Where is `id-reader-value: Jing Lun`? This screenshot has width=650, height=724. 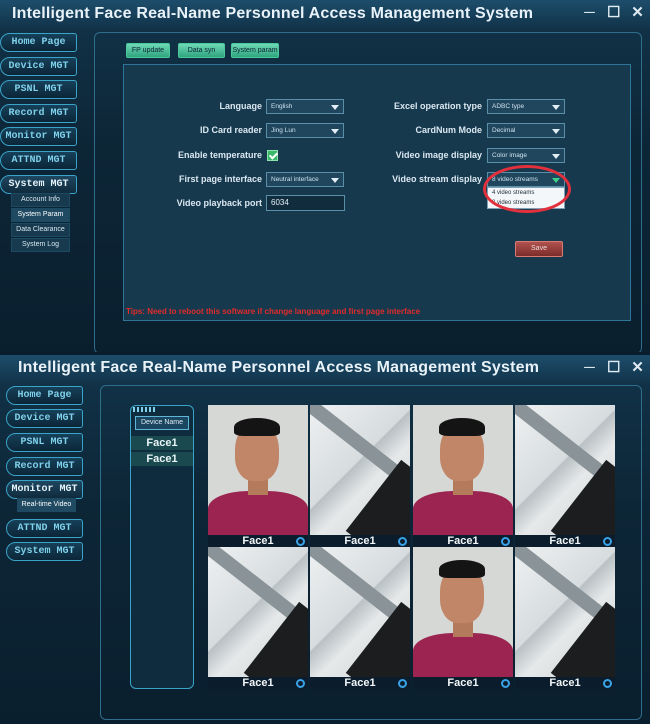 id-reader-value: Jing Lun is located at coordinates (283, 130).